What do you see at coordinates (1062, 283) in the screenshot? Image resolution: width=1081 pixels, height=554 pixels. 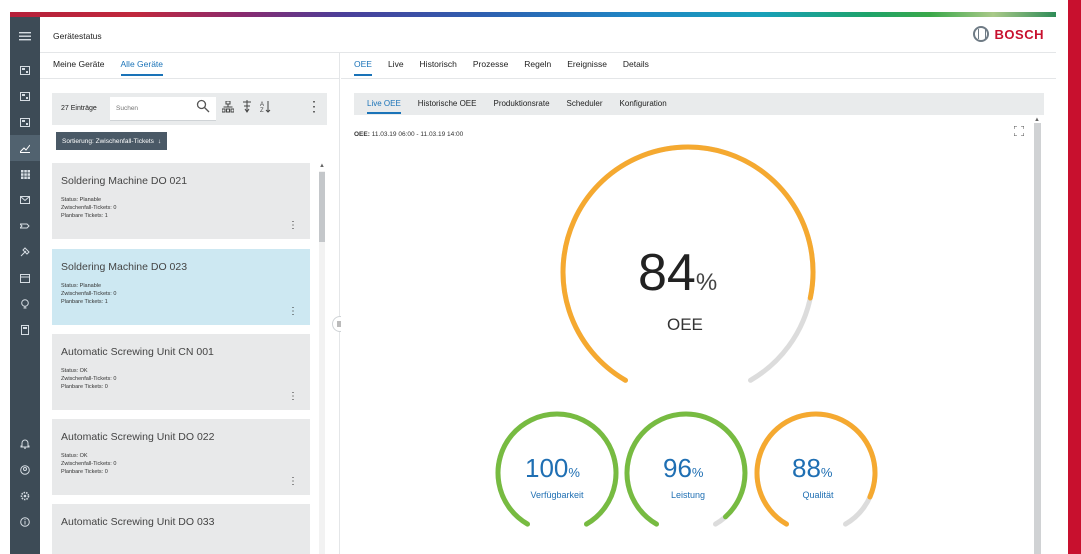 I see `right-gutter` at bounding box center [1062, 283].